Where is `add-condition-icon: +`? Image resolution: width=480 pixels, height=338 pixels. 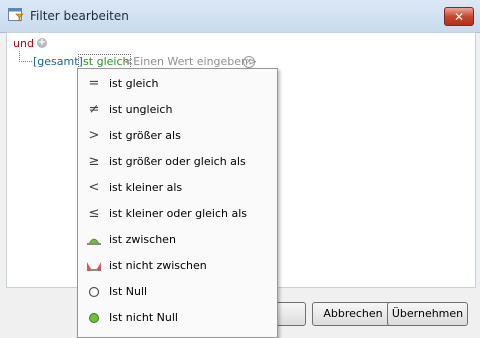 add-condition-icon: + is located at coordinates (42, 43).